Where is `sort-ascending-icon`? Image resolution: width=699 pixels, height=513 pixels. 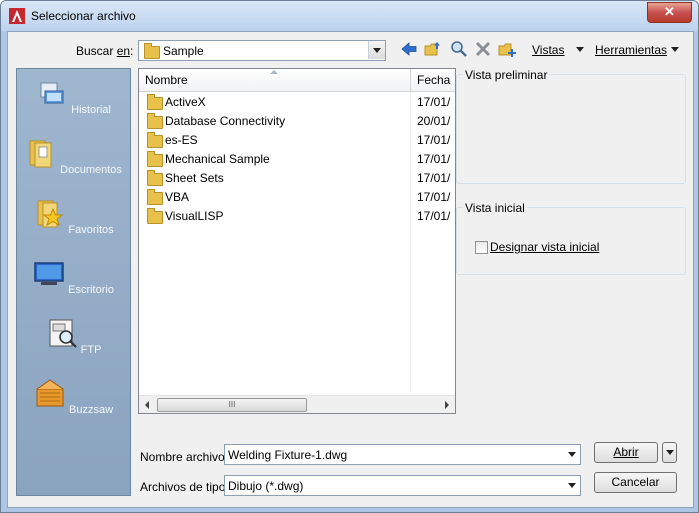
sort-ascending-icon is located at coordinates (274, 72).